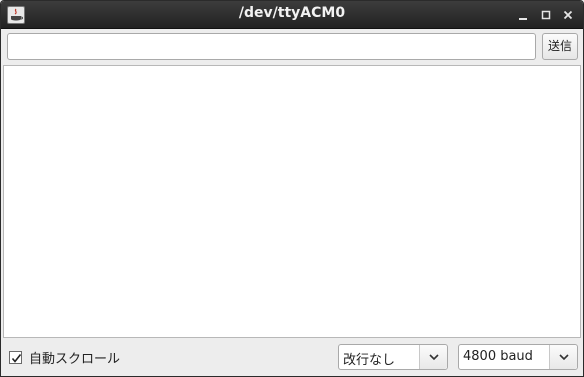 The width and height of the screenshot is (584, 377). I want to click on baud-rate-select: 4800 baud, so click(518, 357).